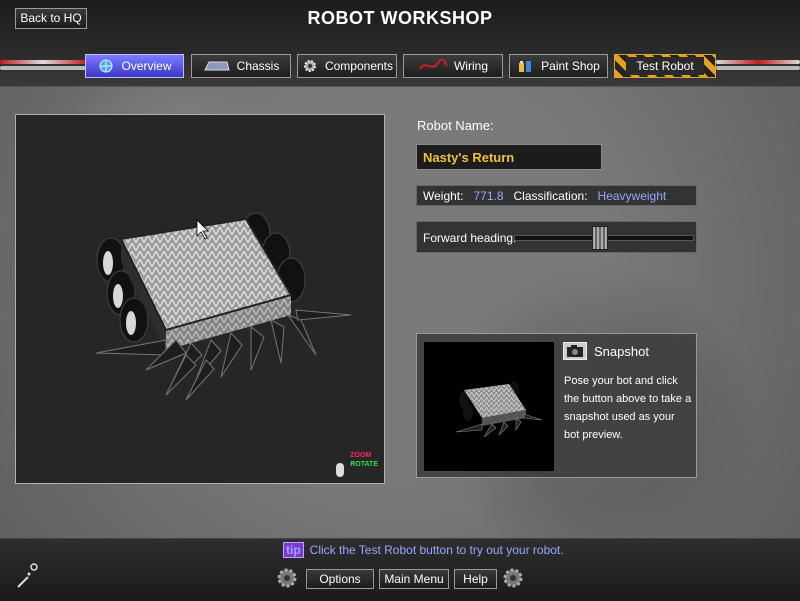 This screenshot has width=800, height=601. What do you see at coordinates (525, 66) in the screenshot?
I see `paint-cans-icon` at bounding box center [525, 66].